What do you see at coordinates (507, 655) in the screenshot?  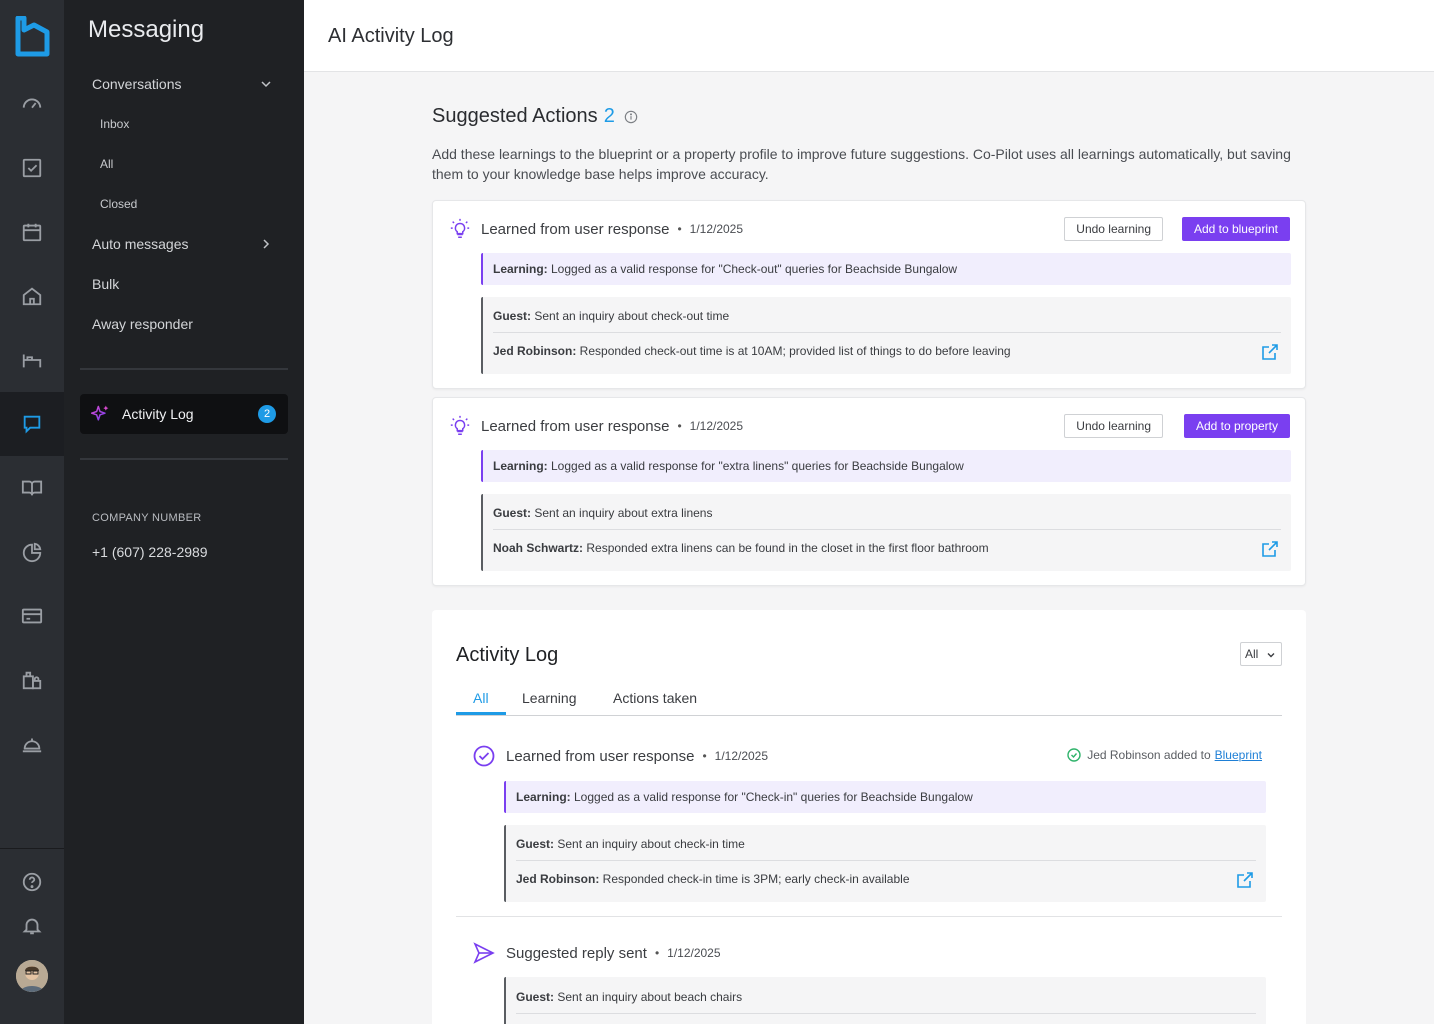 I see `activity-log-title: Activity Log` at bounding box center [507, 655].